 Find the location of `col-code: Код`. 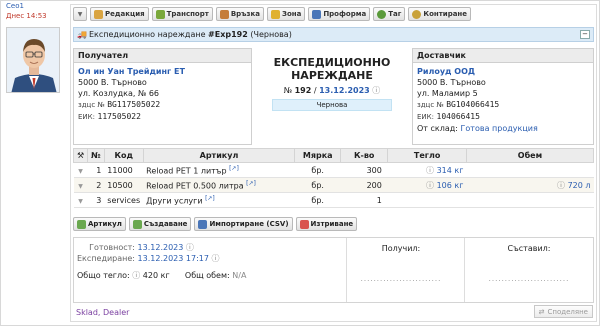

col-code: Код is located at coordinates (123, 155).